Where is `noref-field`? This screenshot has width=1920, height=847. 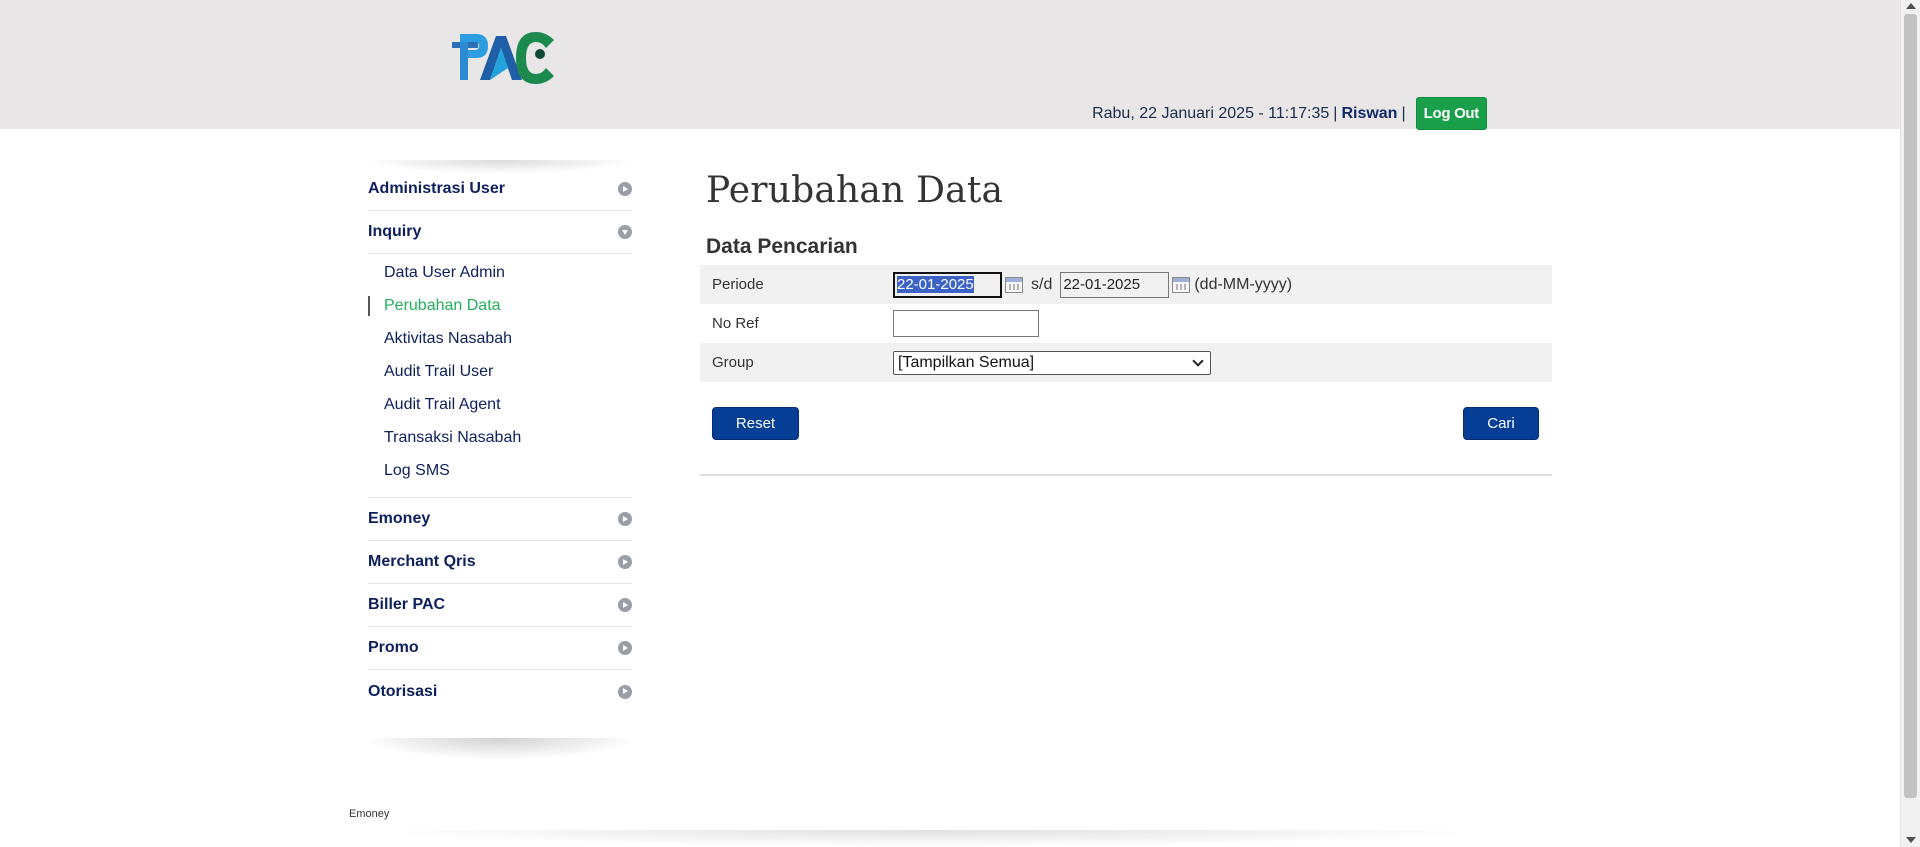 noref-field is located at coordinates (966, 323).